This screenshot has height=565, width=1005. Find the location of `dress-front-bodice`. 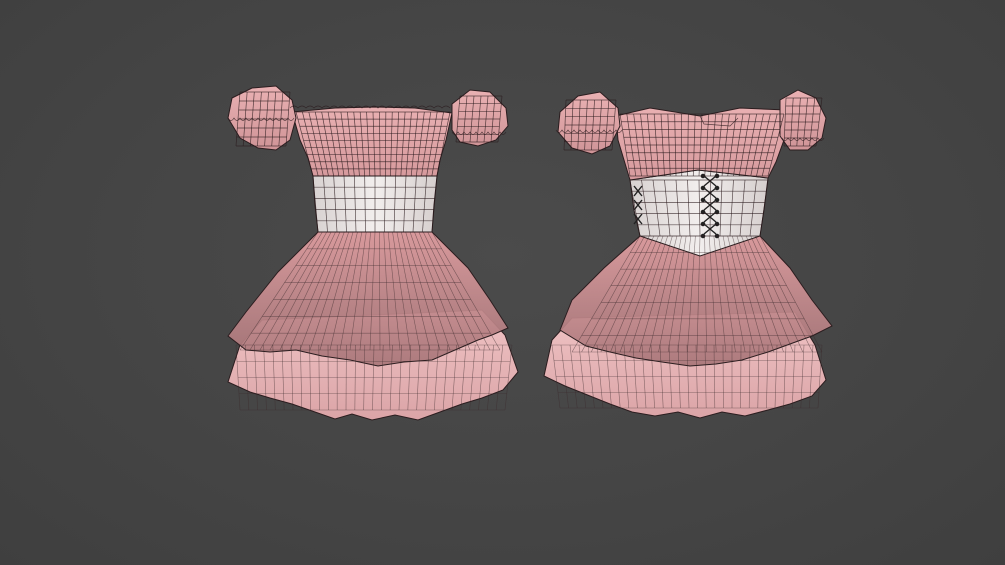

dress-front-bodice is located at coordinates (372, 141).